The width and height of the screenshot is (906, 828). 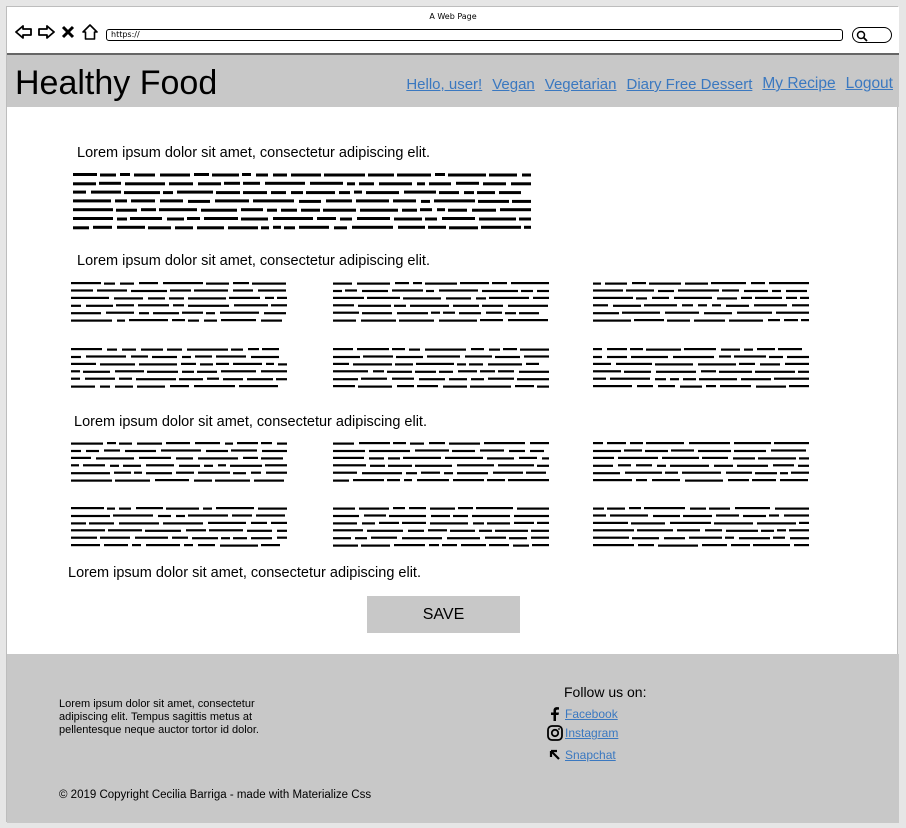 I want to click on snapchat-link: Snapchat, so click(x=590, y=755).